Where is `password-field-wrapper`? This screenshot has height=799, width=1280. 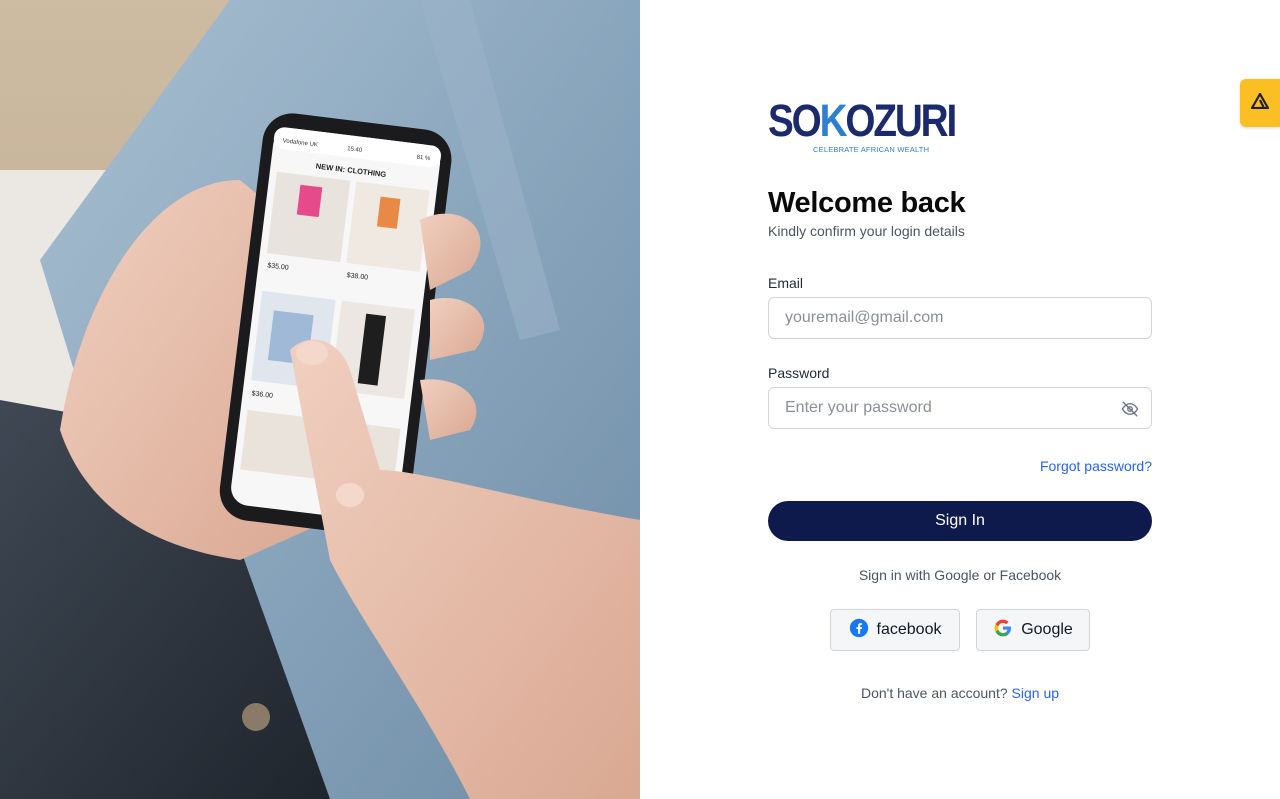
password-field-wrapper is located at coordinates (960, 408).